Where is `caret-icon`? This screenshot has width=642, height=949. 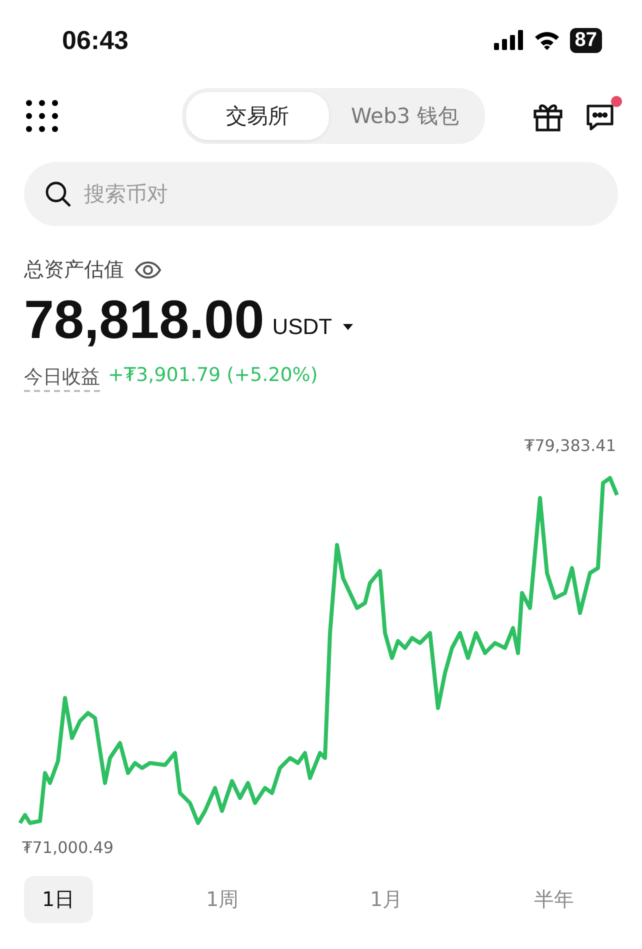
caret-icon is located at coordinates (348, 327).